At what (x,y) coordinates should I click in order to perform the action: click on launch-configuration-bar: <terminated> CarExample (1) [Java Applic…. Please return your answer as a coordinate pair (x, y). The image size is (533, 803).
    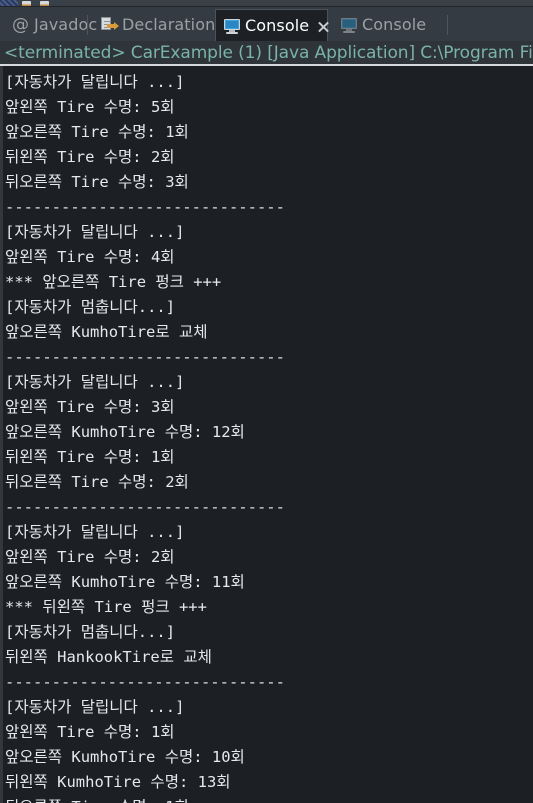
    Looking at the image, I should click on (266, 53).